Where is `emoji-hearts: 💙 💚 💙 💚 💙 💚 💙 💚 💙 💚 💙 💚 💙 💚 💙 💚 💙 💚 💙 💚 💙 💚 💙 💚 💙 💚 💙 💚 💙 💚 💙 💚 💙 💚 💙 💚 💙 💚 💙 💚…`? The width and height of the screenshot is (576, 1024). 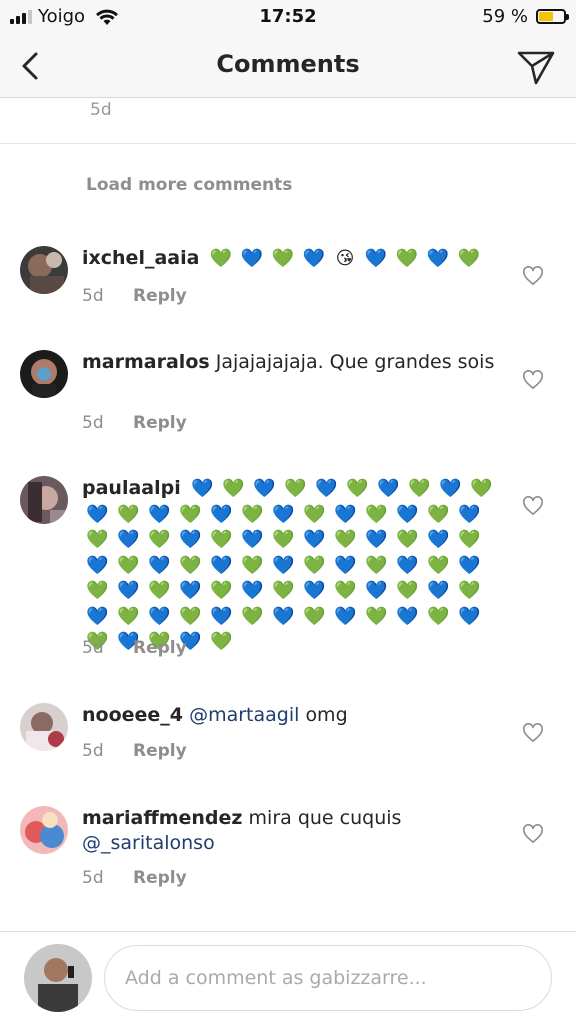 emoji-hearts: 💙 💚 💙 💚 💙 💚 💙 💚 💙 💚 💙 💚 💙 💚 💙 💚 💙 💚 💙 💚 💙 💚 💙 💚 💙 💚 💙 💚 💙 💚 💙 💚 💙 💚 💙 💚 💙 💚 💙 💚… is located at coordinates (289, 565).